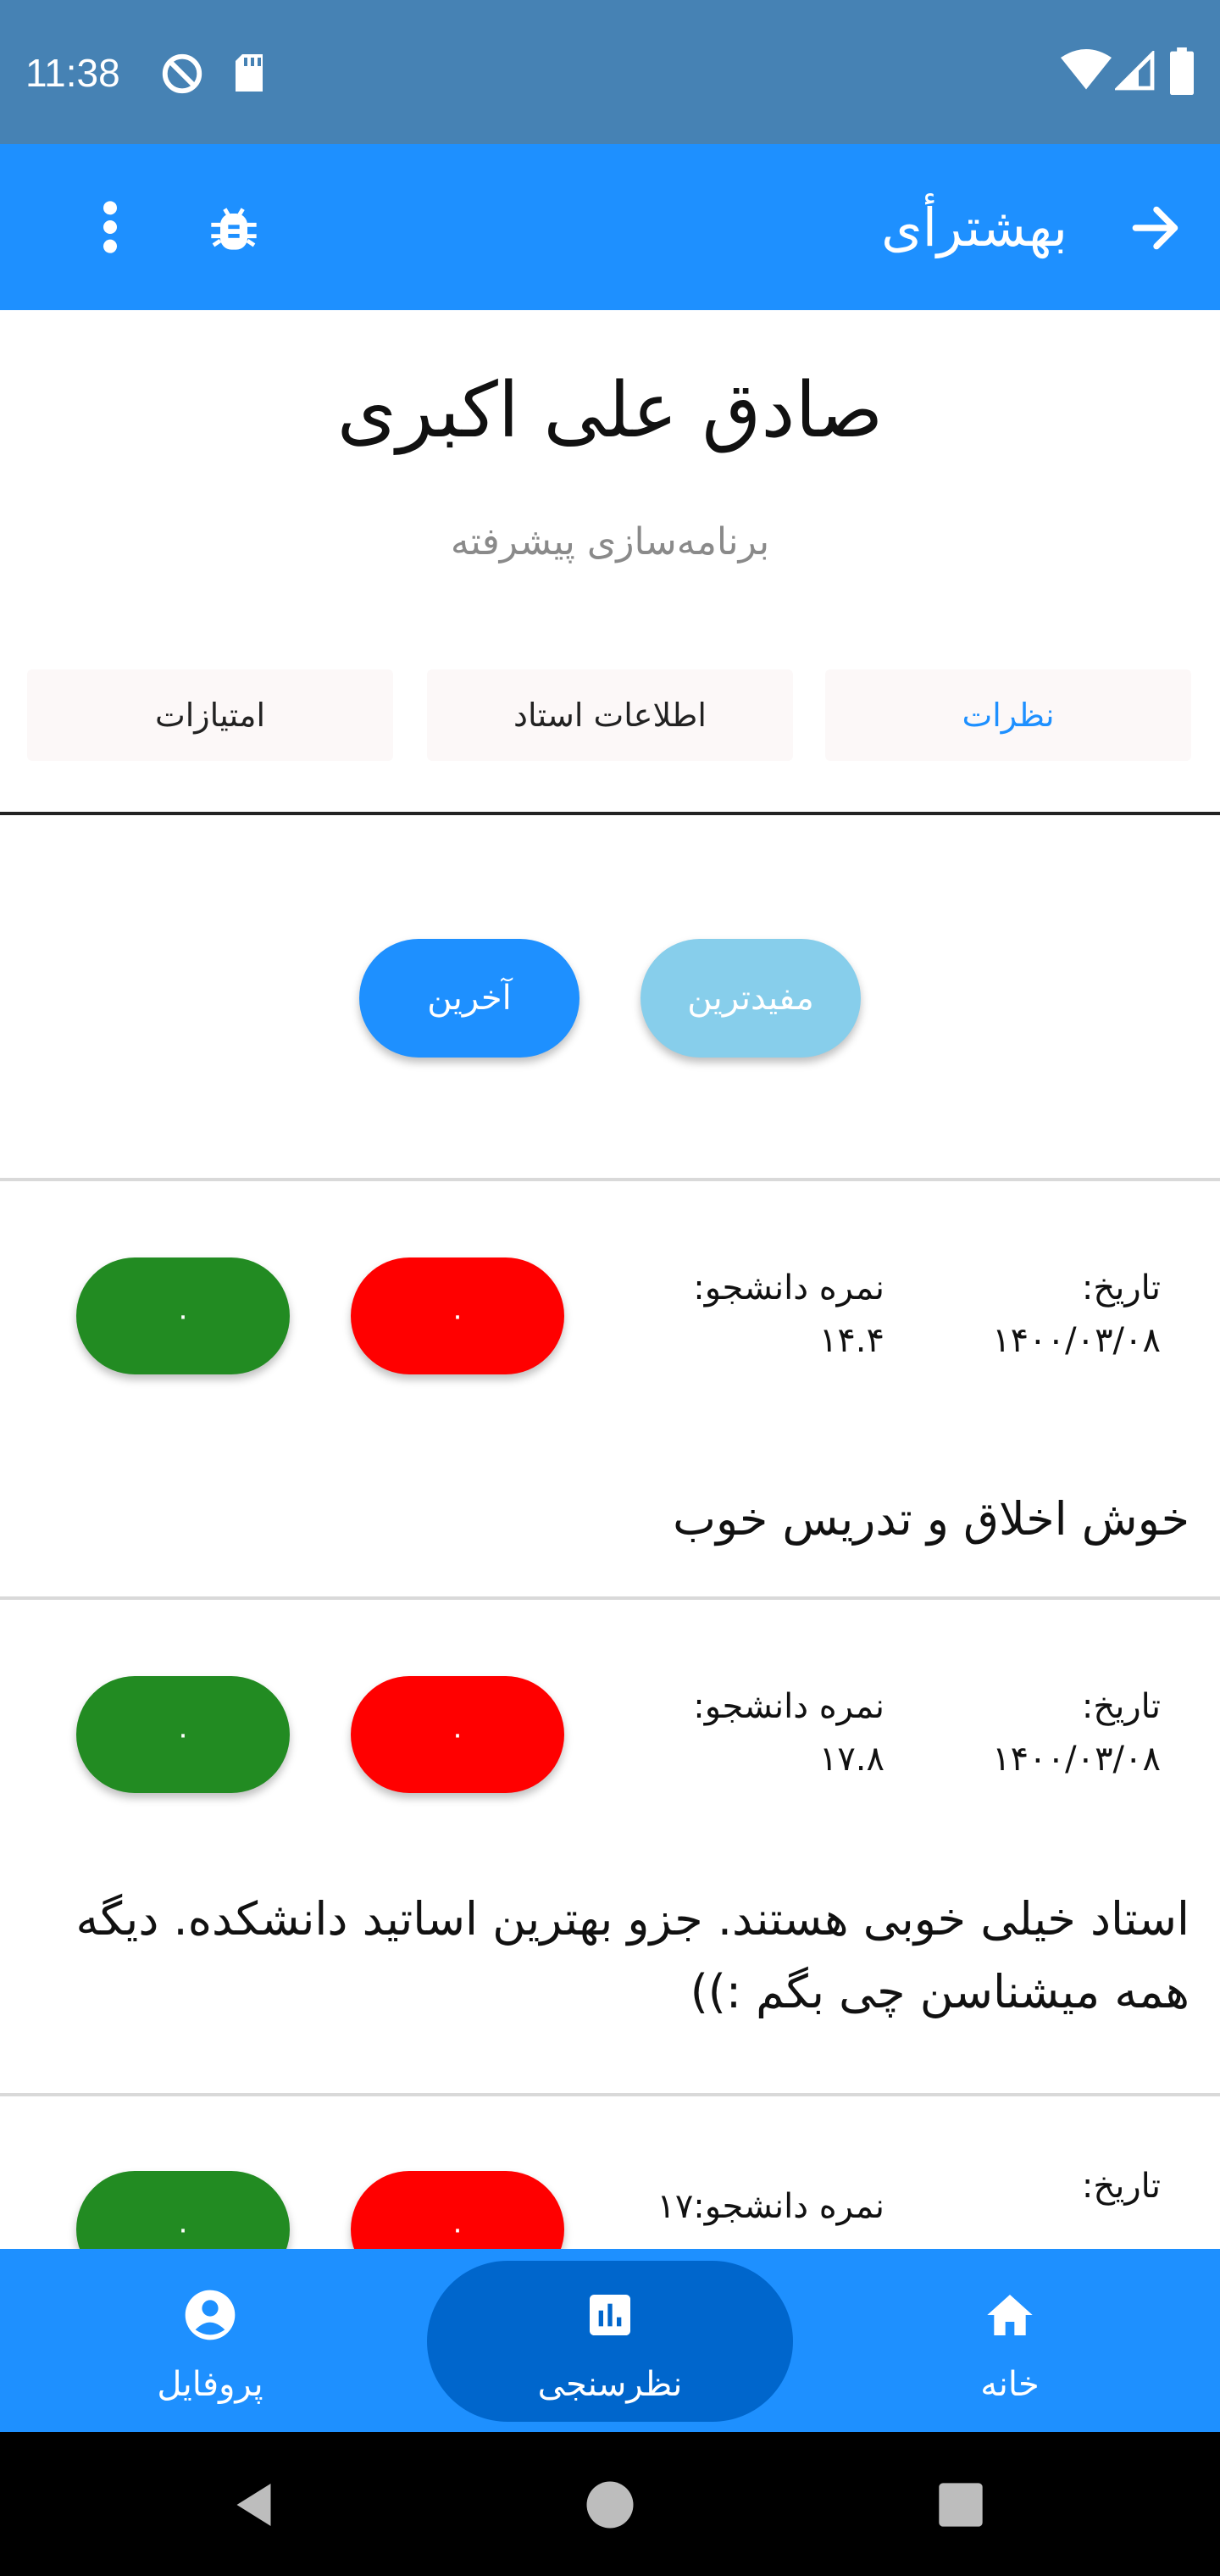  Describe the element at coordinates (234, 227) in the screenshot. I see `bug-icon` at that location.